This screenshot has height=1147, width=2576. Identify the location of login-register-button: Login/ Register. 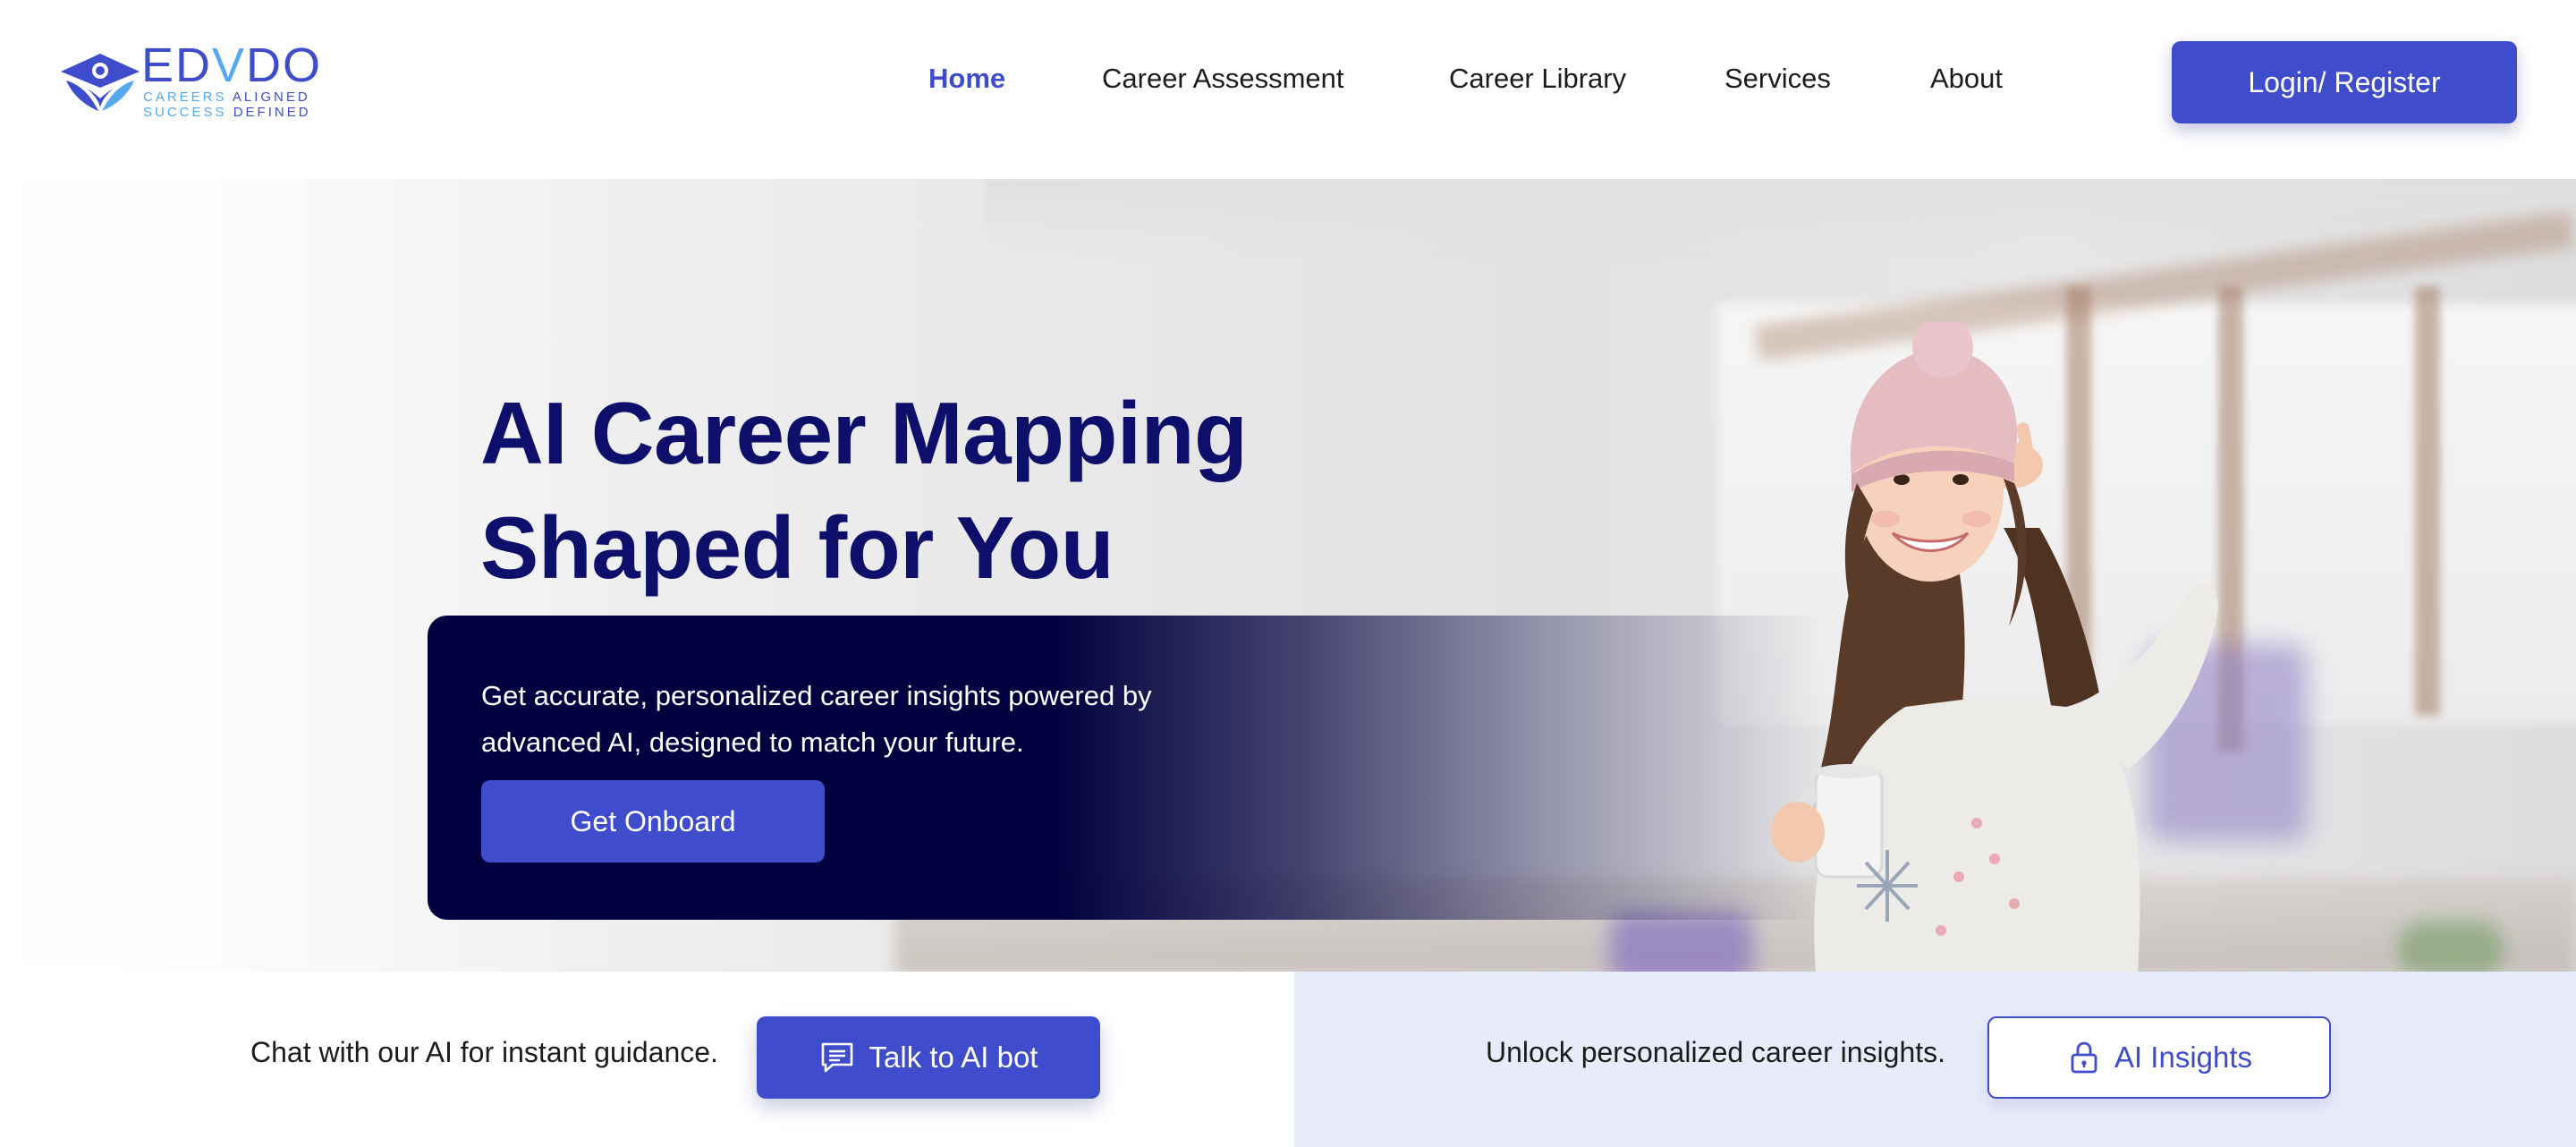
(2344, 82).